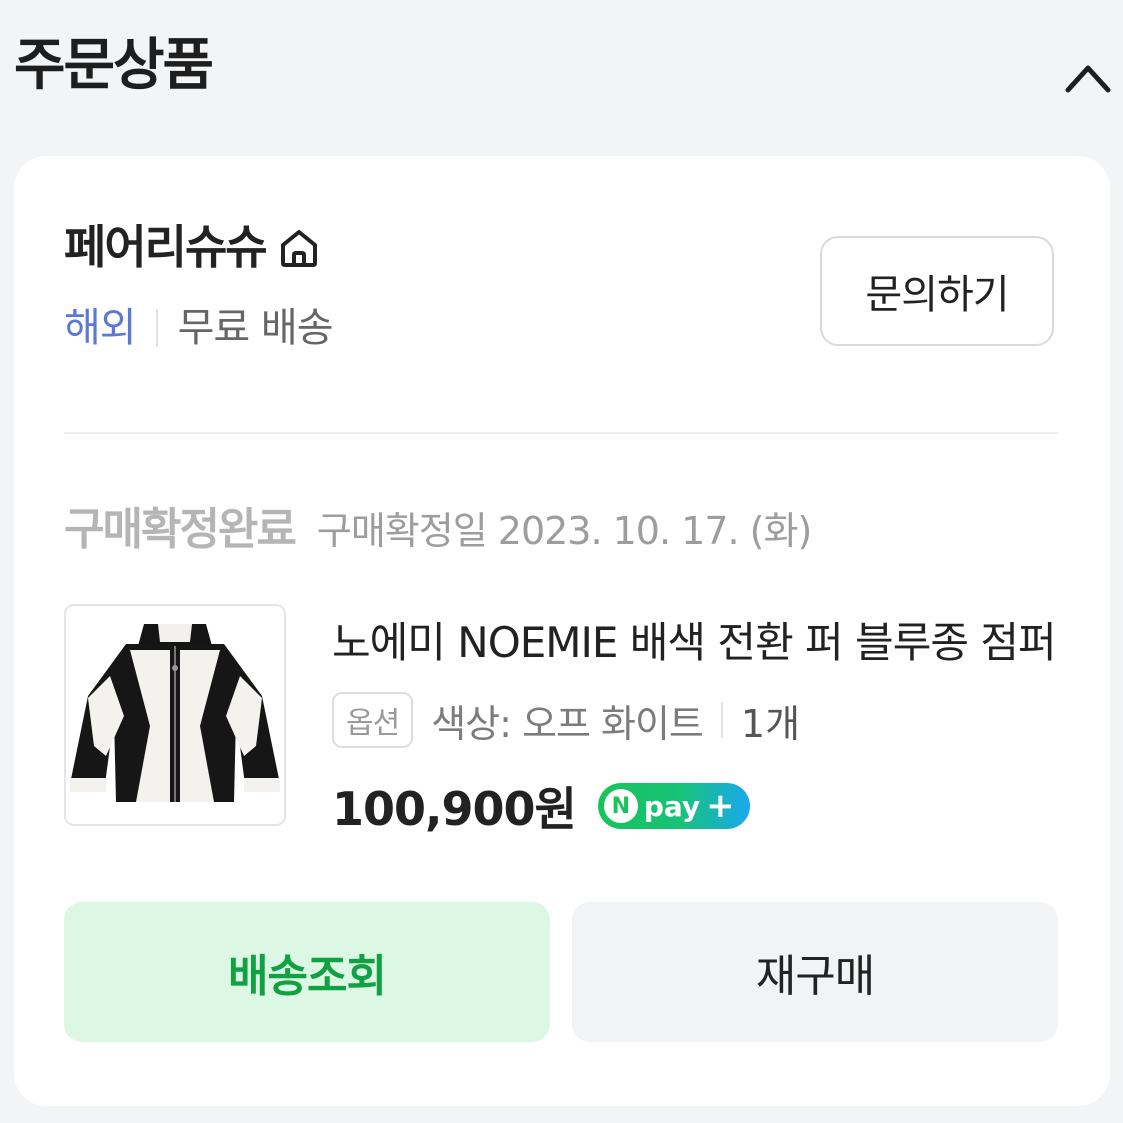  What do you see at coordinates (567, 723) in the screenshot?
I see `option-value: 색상: 오프 화이트` at bounding box center [567, 723].